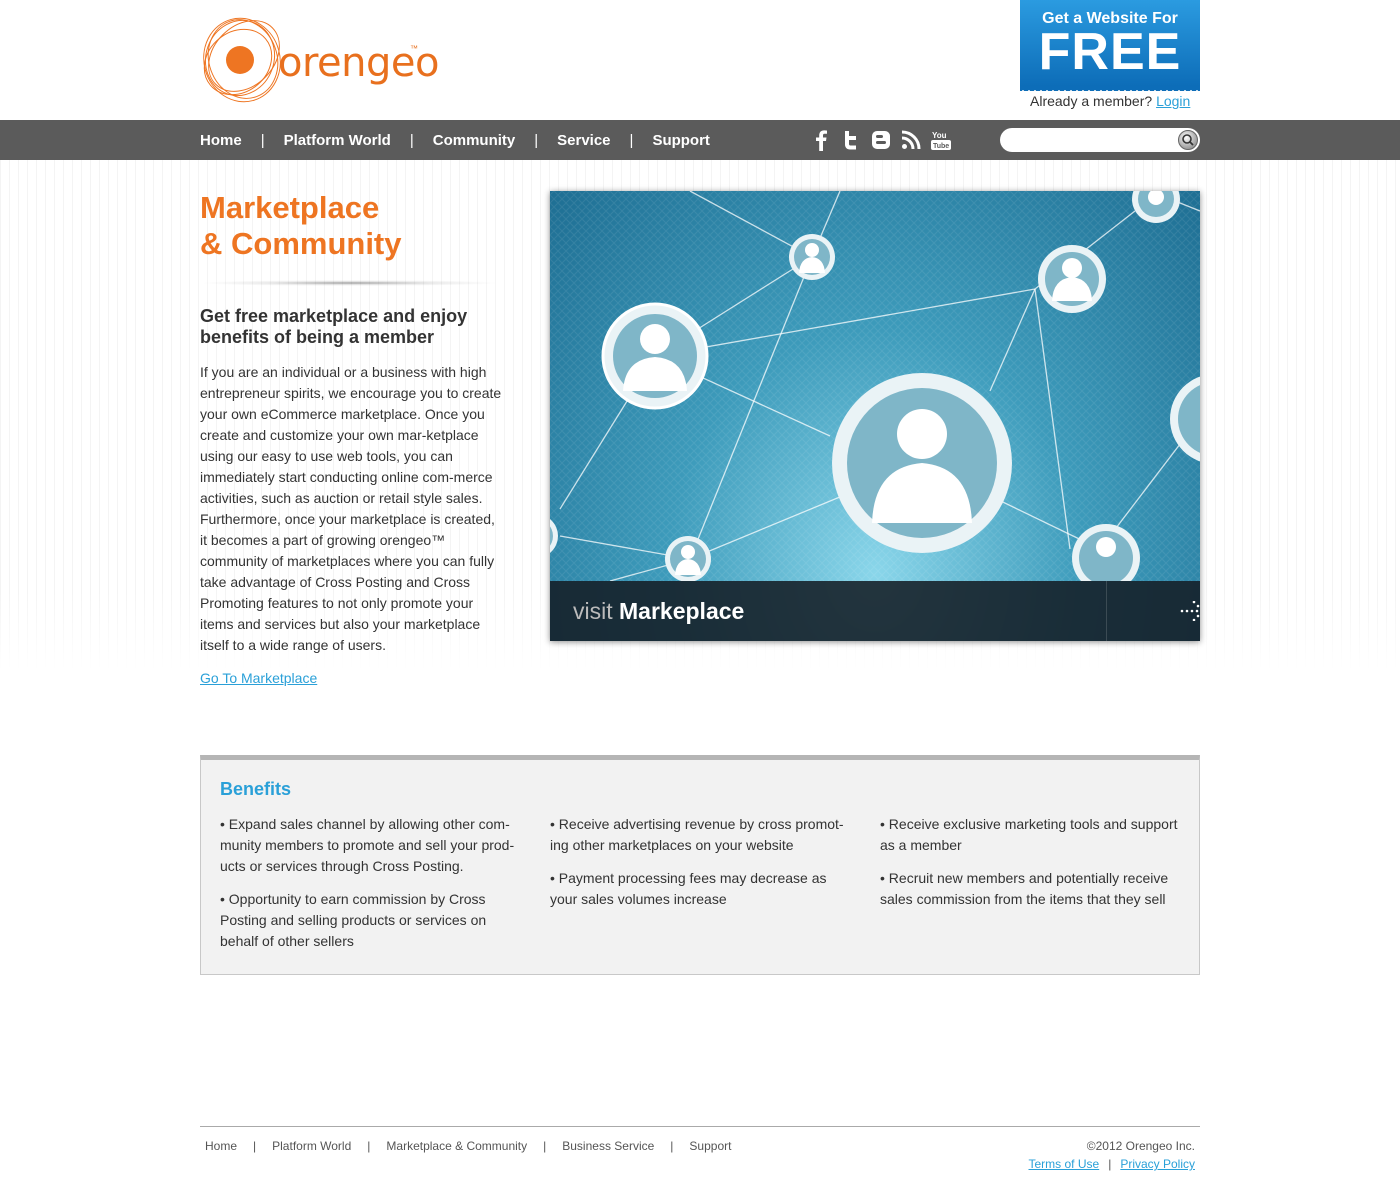 The height and width of the screenshot is (1200, 1400). I want to click on footer-link-platform-world: Platform World, so click(311, 1146).